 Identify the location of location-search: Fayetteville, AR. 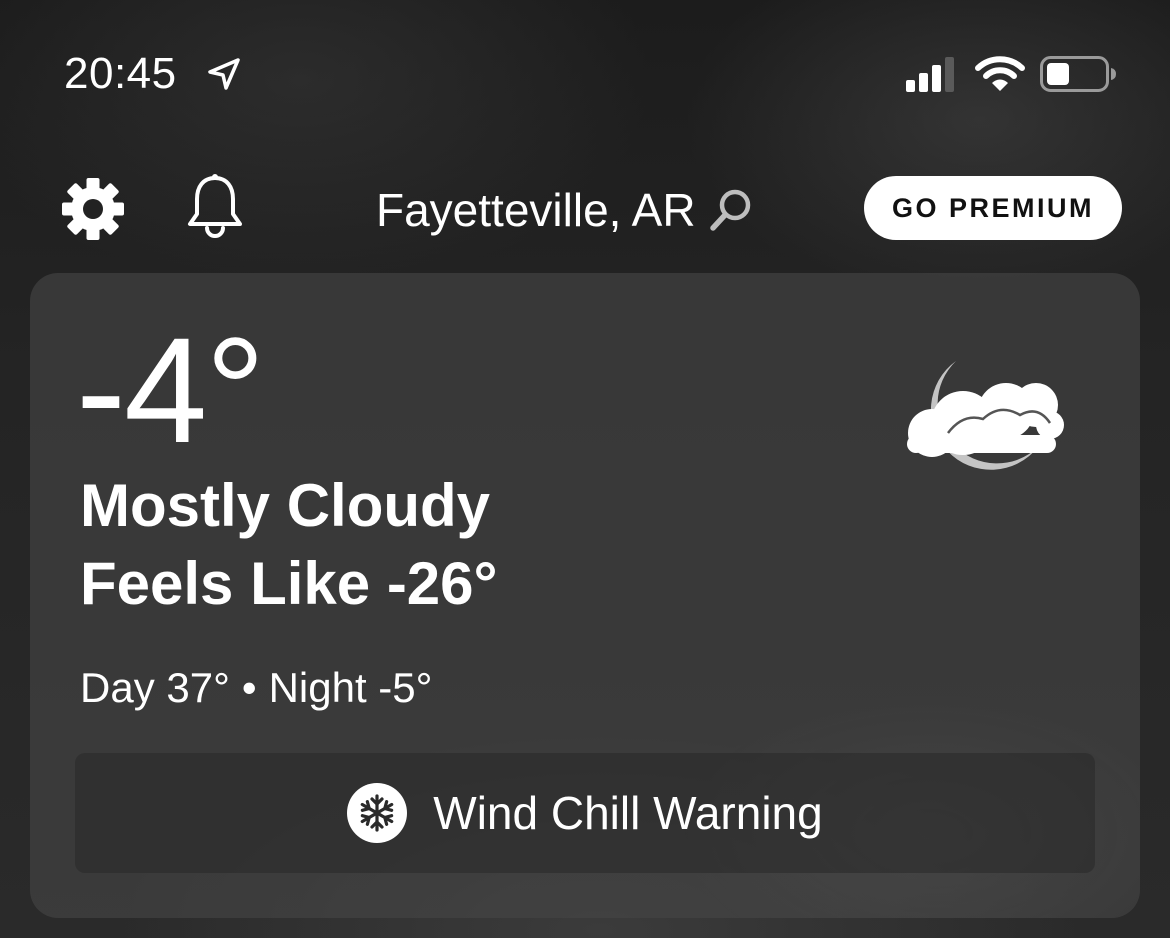
(566, 210).